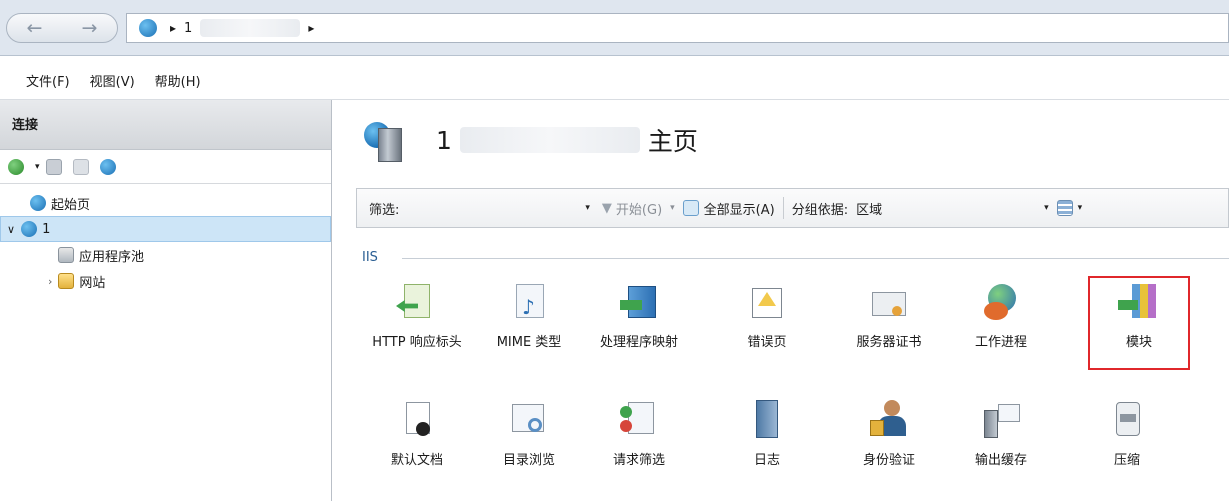 This screenshot has width=1229, height=501. I want to click on address-bar: ← → ▸ 1 ▸, so click(614, 28).